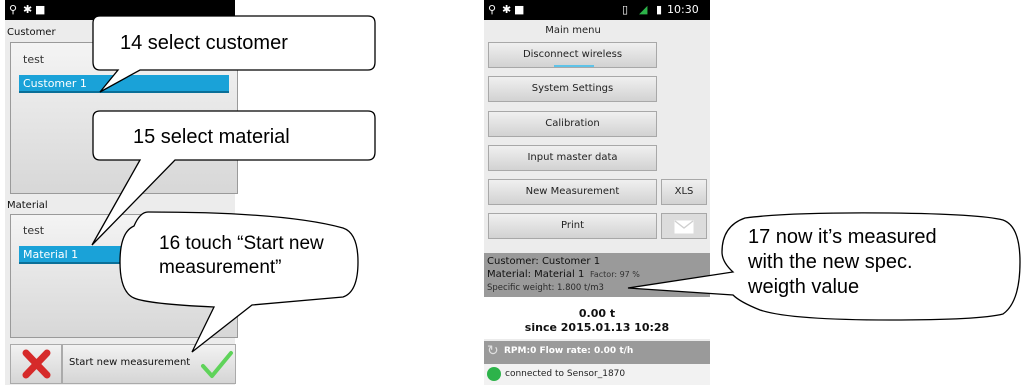  Describe the element at coordinates (241, 243) in the screenshot. I see `callout-16-text-line1: 16 touch “Start new` at that location.